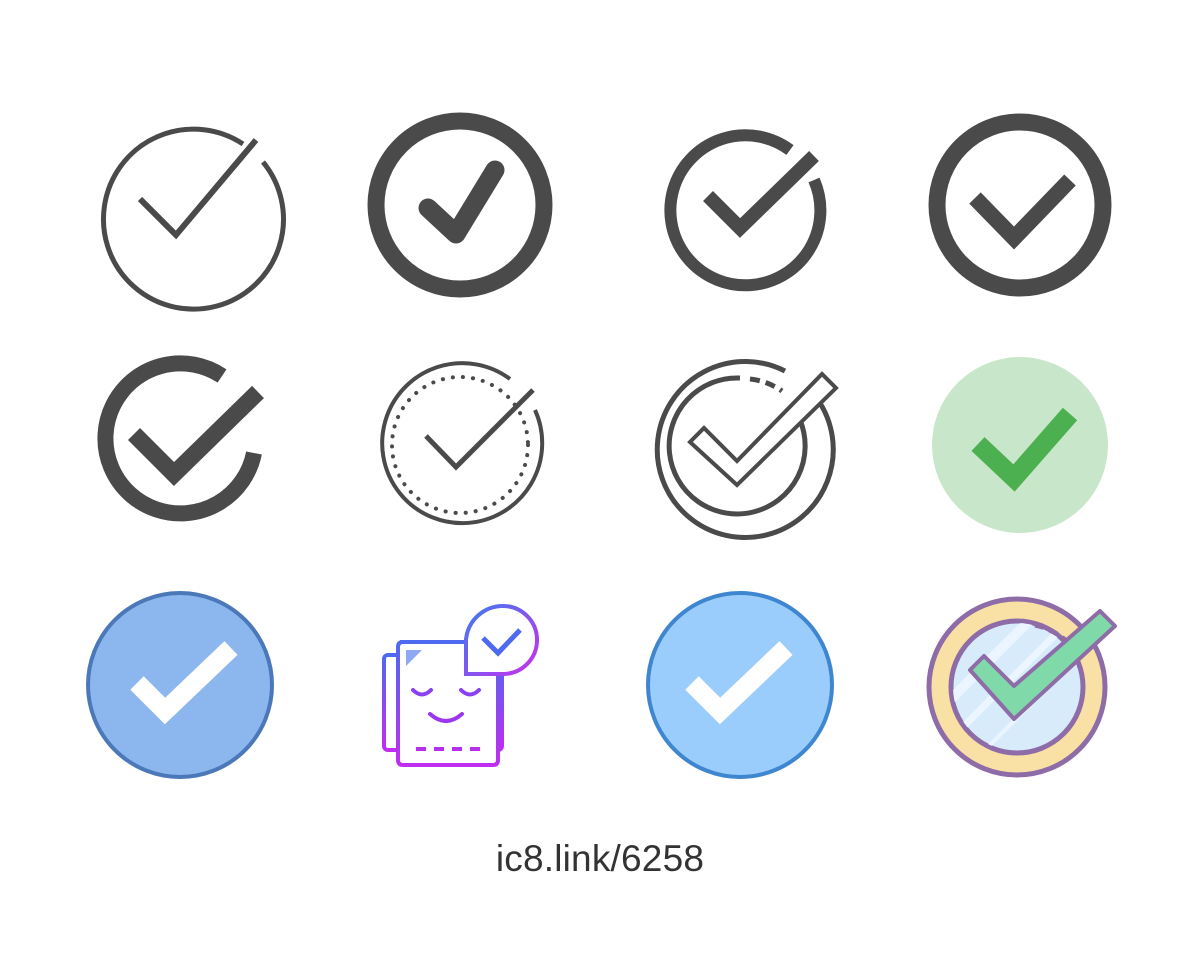 The height and width of the screenshot is (960, 1200). I want to click on circle-check-open-icon, so click(180, 438).